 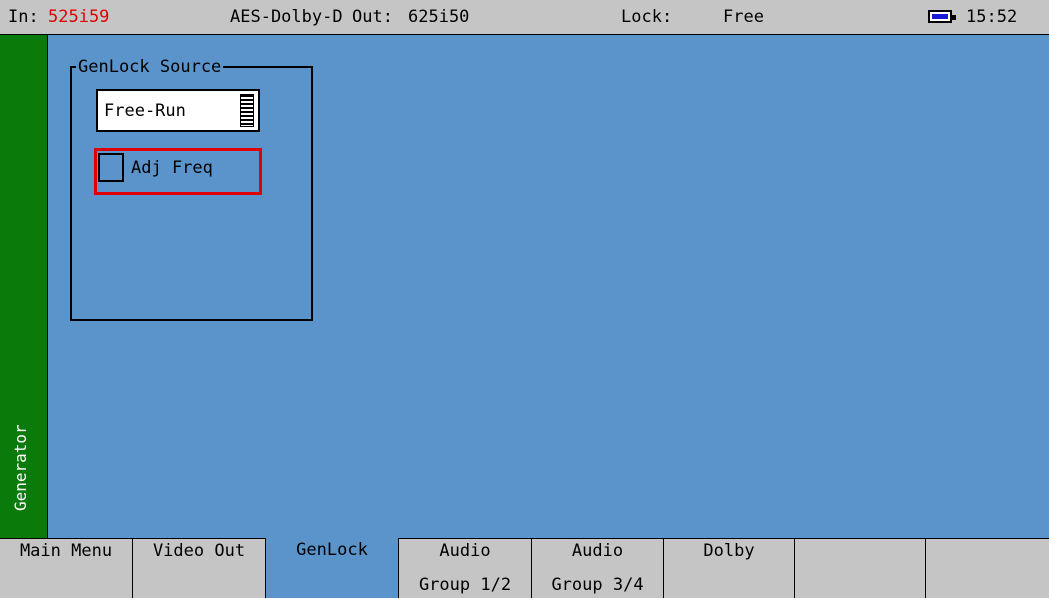 I want to click on tab-label: GenLock, so click(x=332, y=550).